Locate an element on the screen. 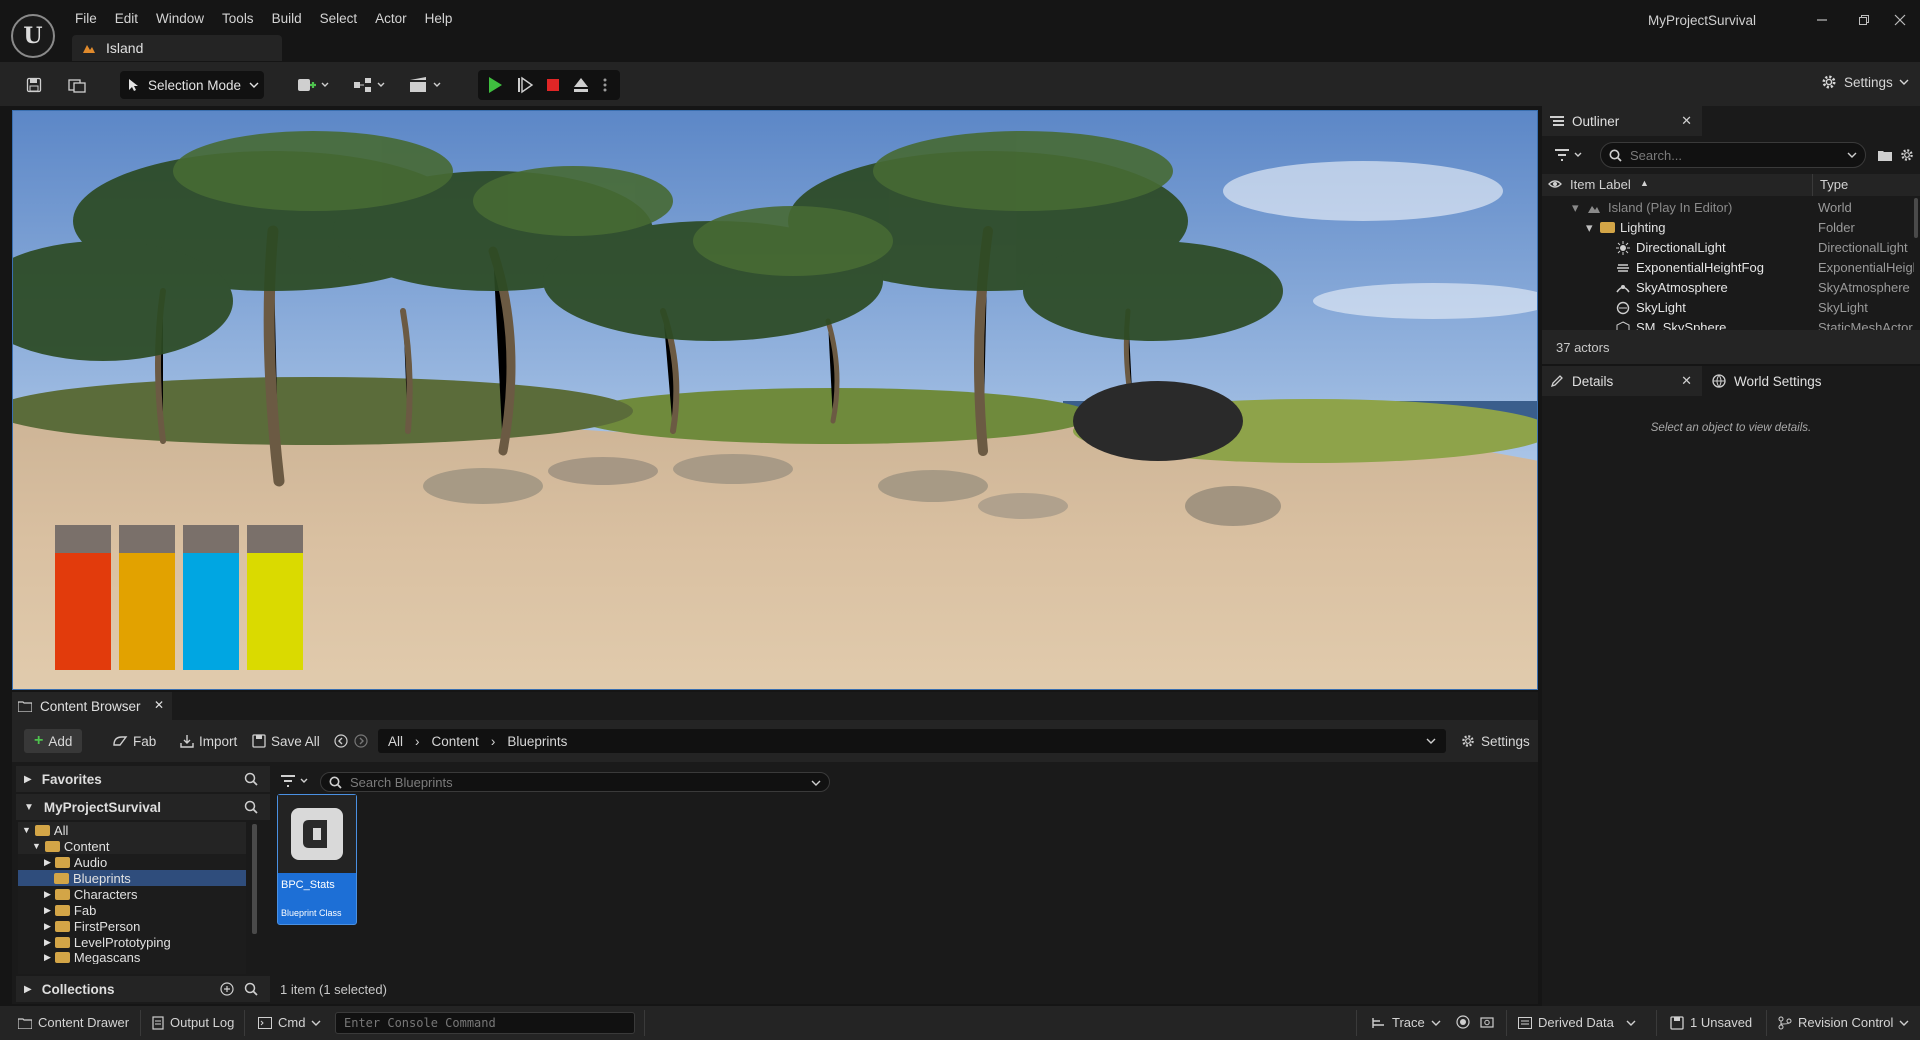  play-controls is located at coordinates (549, 85).